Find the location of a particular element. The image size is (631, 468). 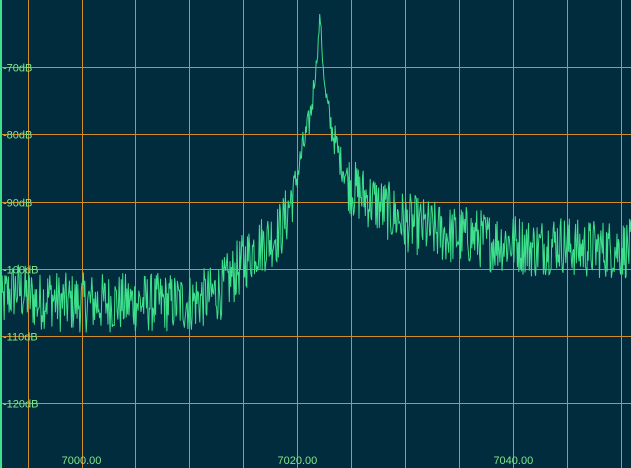

y-tick-label: -100dB is located at coordinates (20, 271).